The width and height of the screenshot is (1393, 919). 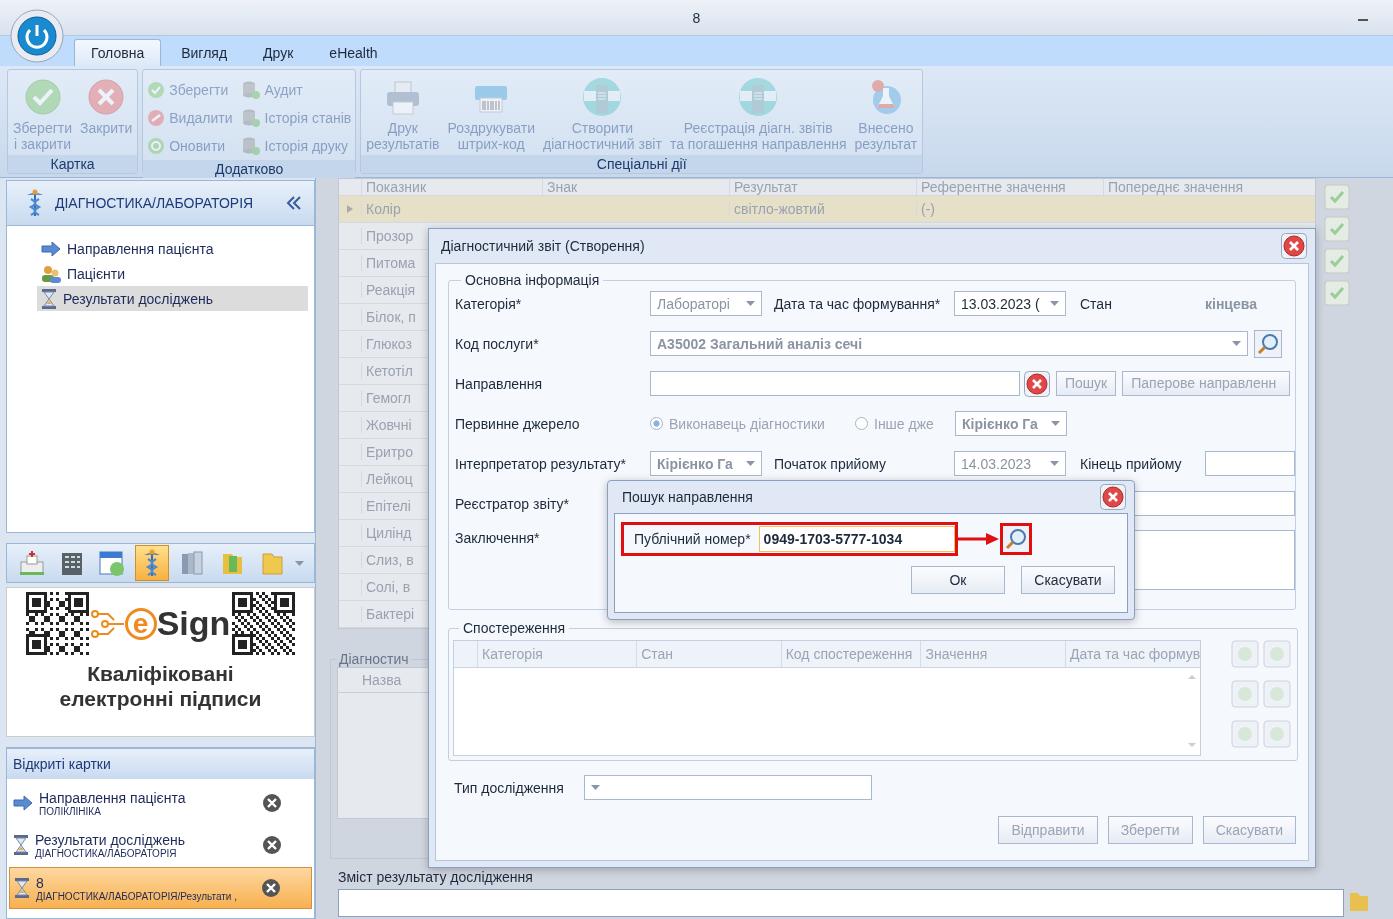 I want to click on logo-mark: e, so click(x=140, y=623).